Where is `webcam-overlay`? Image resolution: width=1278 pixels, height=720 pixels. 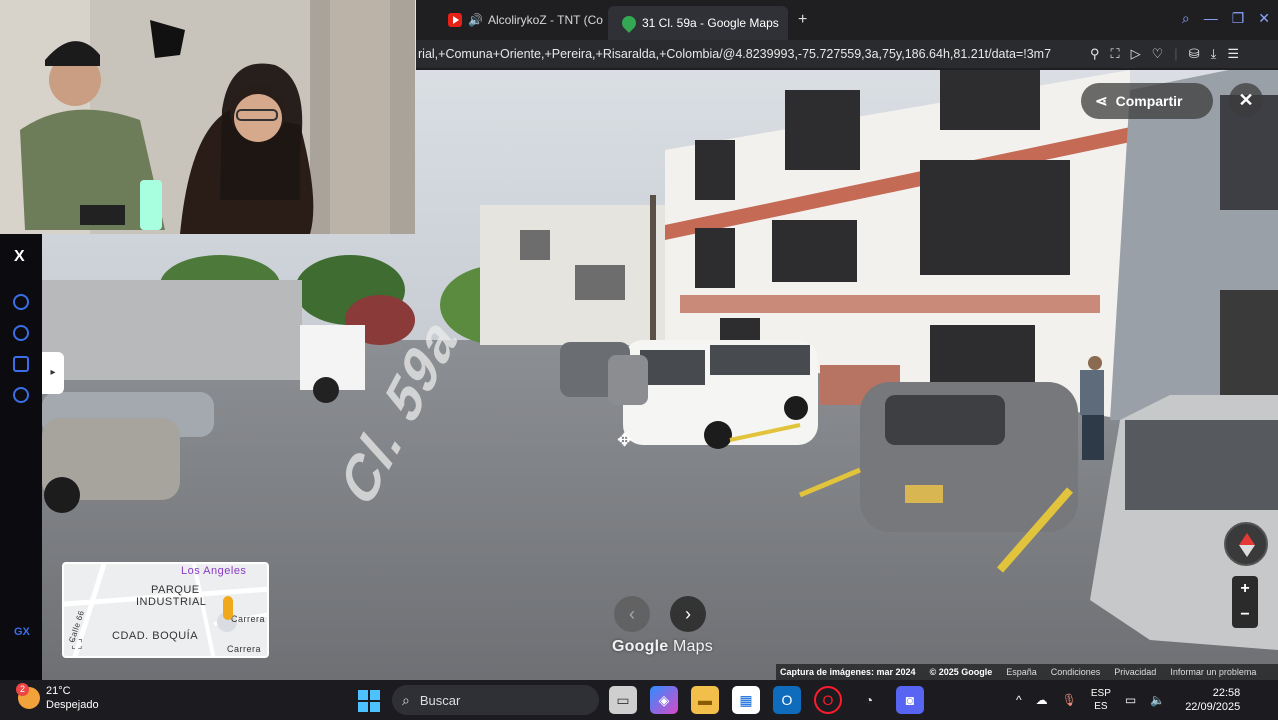 webcam-overlay is located at coordinates (207, 117).